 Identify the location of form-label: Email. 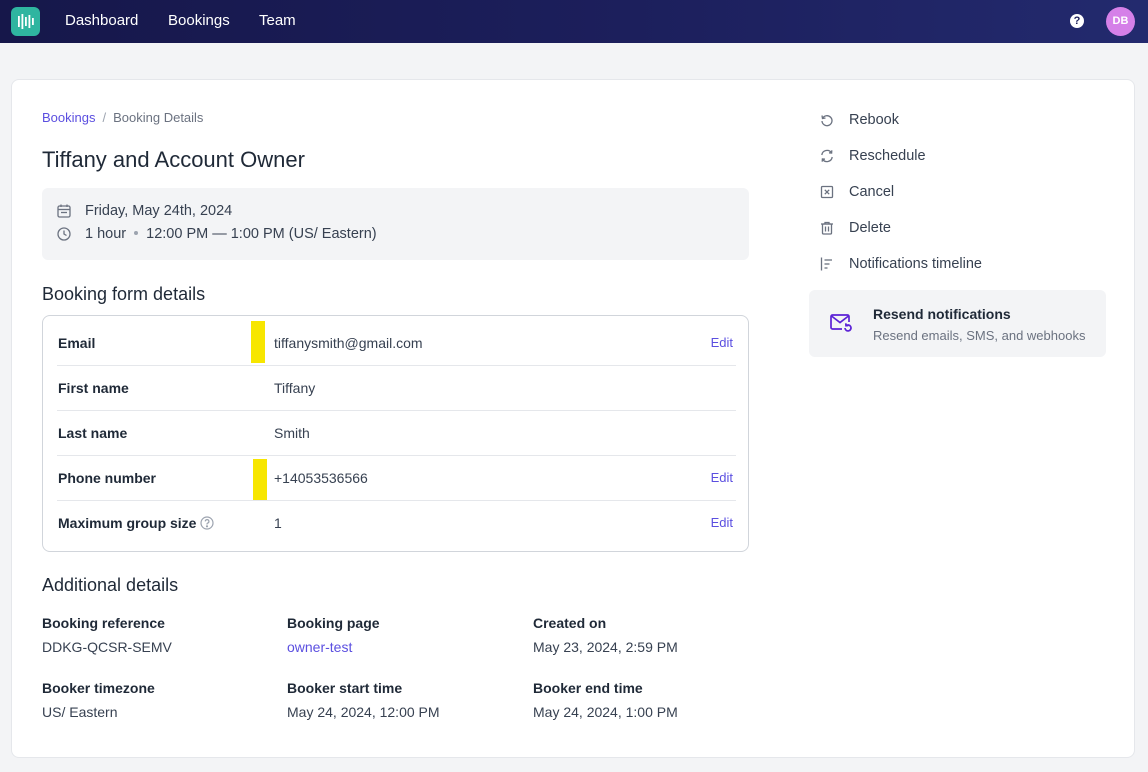
(77, 343).